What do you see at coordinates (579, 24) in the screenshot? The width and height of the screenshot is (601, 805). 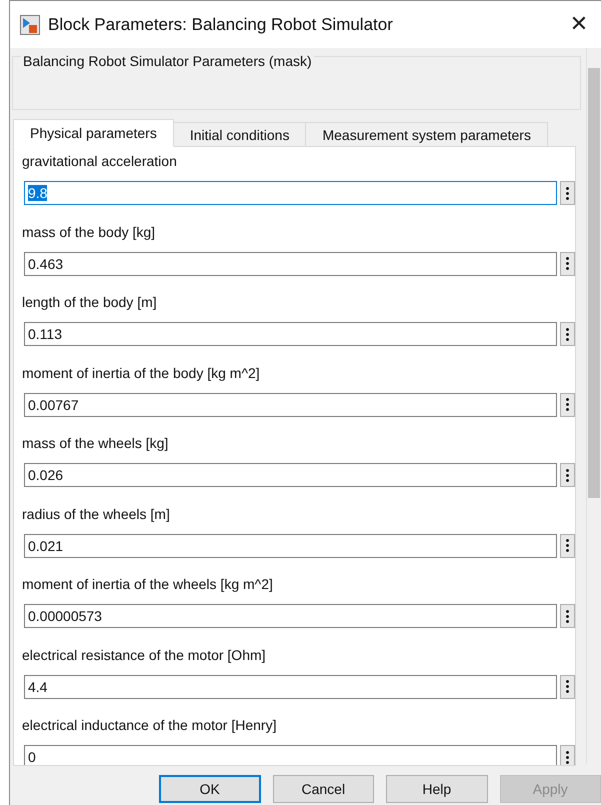 I see `close-button: ✕` at bounding box center [579, 24].